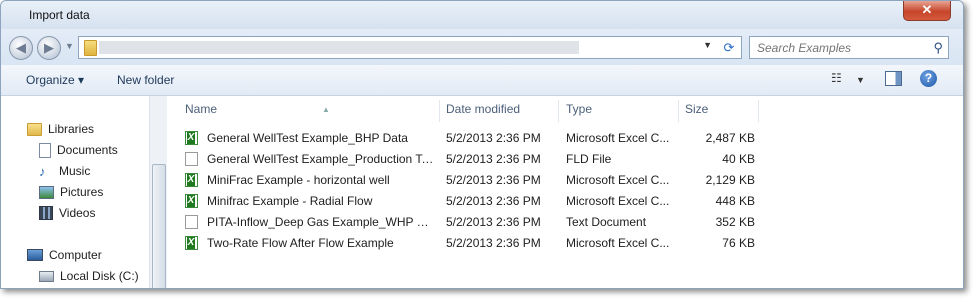  Describe the element at coordinates (55, 80) in the screenshot. I see `organize-button: Organize ▾` at that location.